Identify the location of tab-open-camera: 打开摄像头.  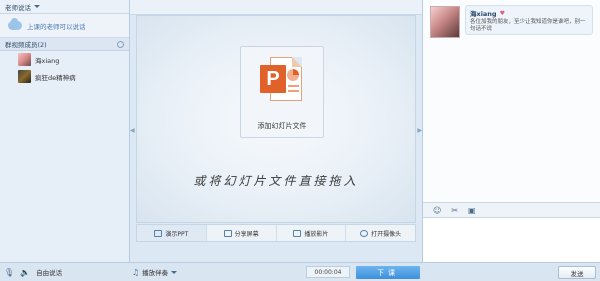
(380, 233).